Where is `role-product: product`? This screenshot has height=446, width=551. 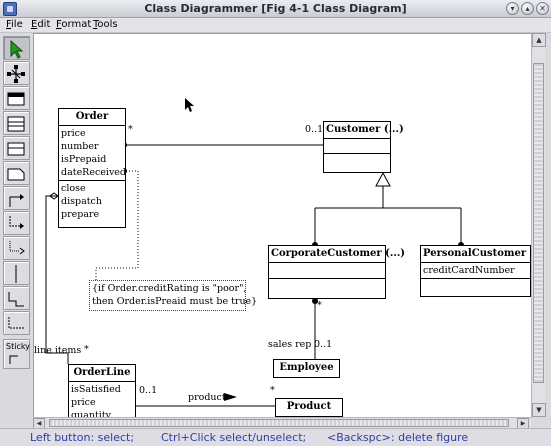 role-product: product is located at coordinates (207, 397).